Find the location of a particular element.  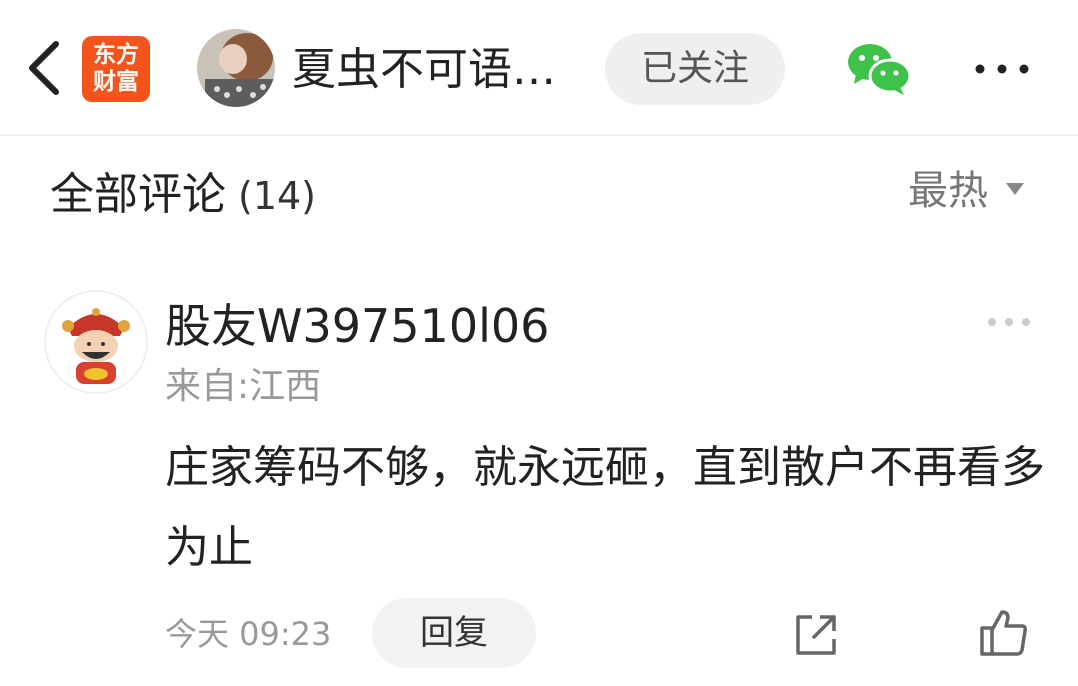

commenter-location: 来自:江西 is located at coordinates (243, 386).